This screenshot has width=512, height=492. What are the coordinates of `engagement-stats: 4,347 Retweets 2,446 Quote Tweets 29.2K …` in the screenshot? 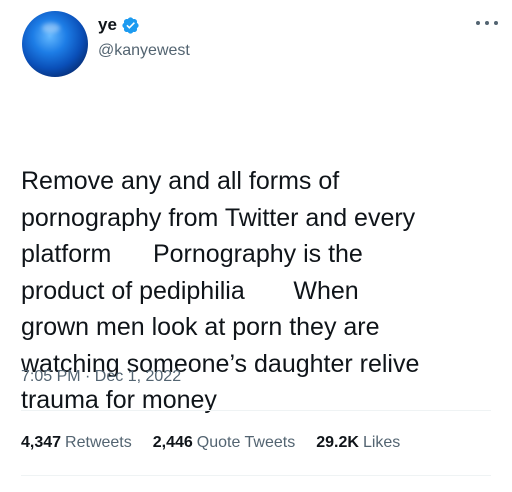 It's located at (221, 443).